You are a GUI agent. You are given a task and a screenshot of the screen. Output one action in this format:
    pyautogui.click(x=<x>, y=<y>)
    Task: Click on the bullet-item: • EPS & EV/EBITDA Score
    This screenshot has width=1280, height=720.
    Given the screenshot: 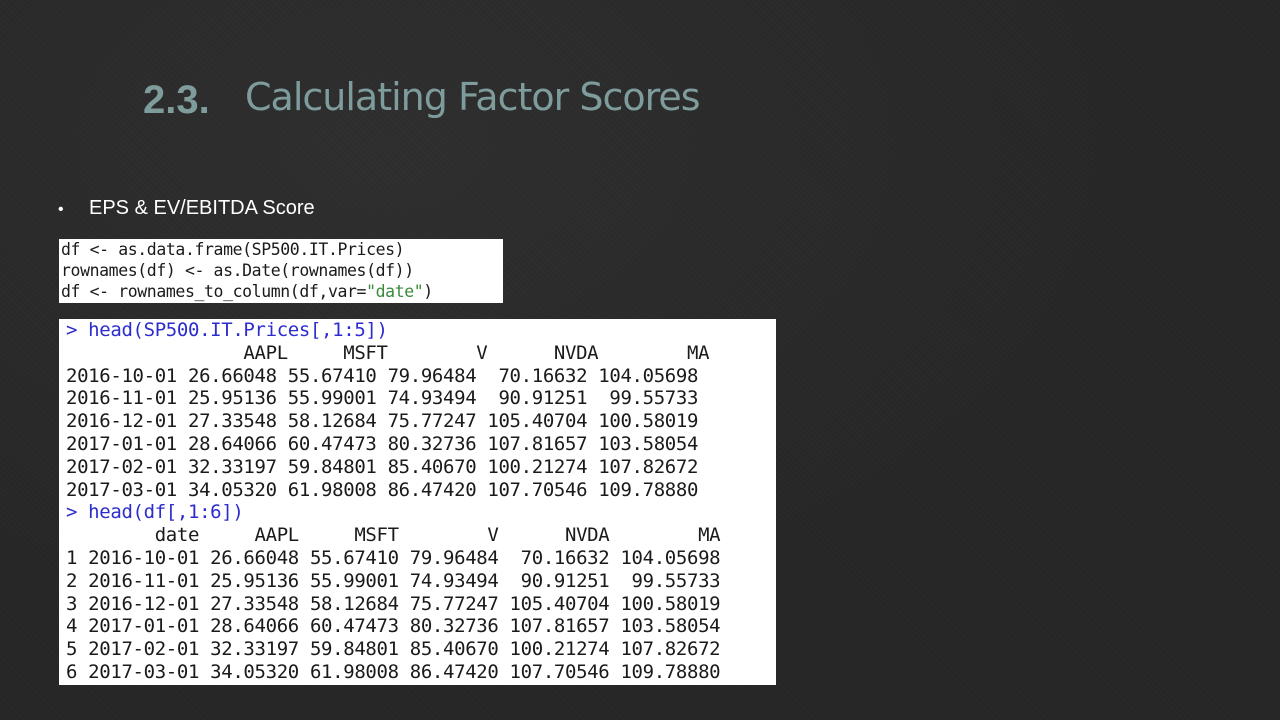 What is the action you would take?
    pyautogui.click(x=186, y=209)
    